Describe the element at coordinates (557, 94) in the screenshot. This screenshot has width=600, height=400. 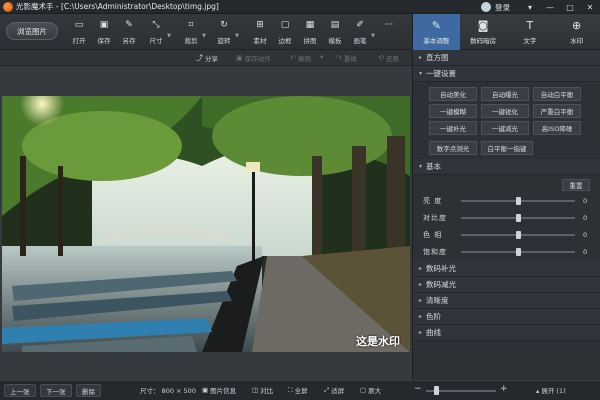
I see `auto-white-balance-button: 自动白平衡` at that location.